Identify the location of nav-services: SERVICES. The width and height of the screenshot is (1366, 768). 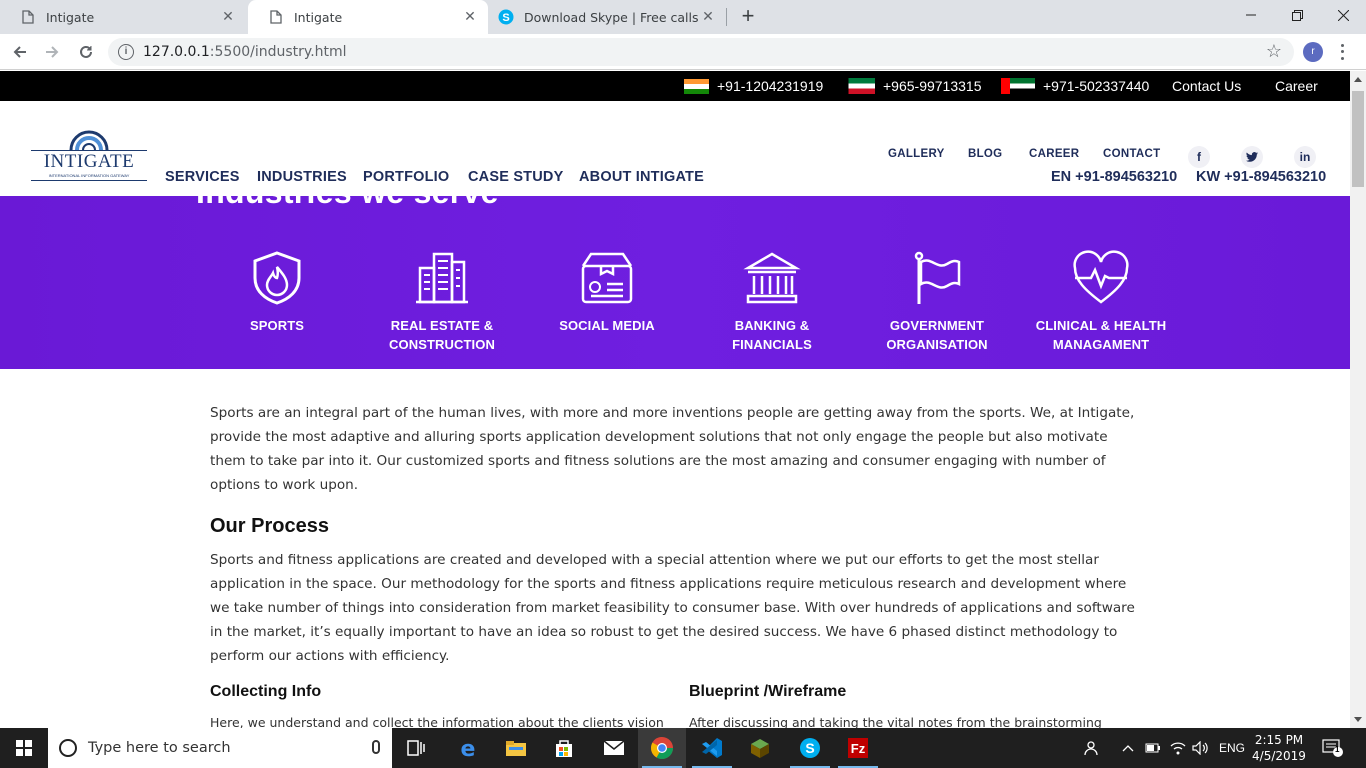
(202, 177).